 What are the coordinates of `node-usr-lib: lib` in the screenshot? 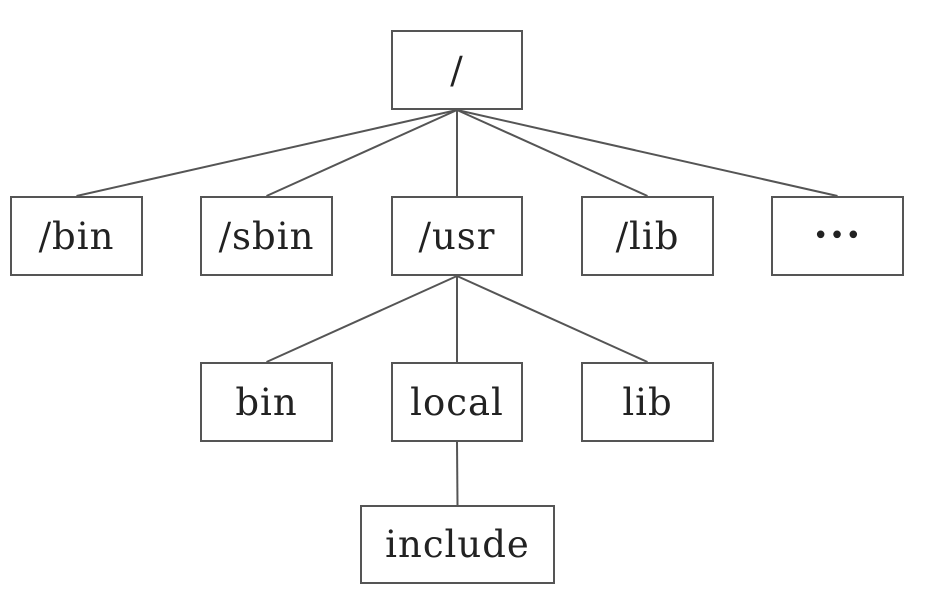 It's located at (647, 402).